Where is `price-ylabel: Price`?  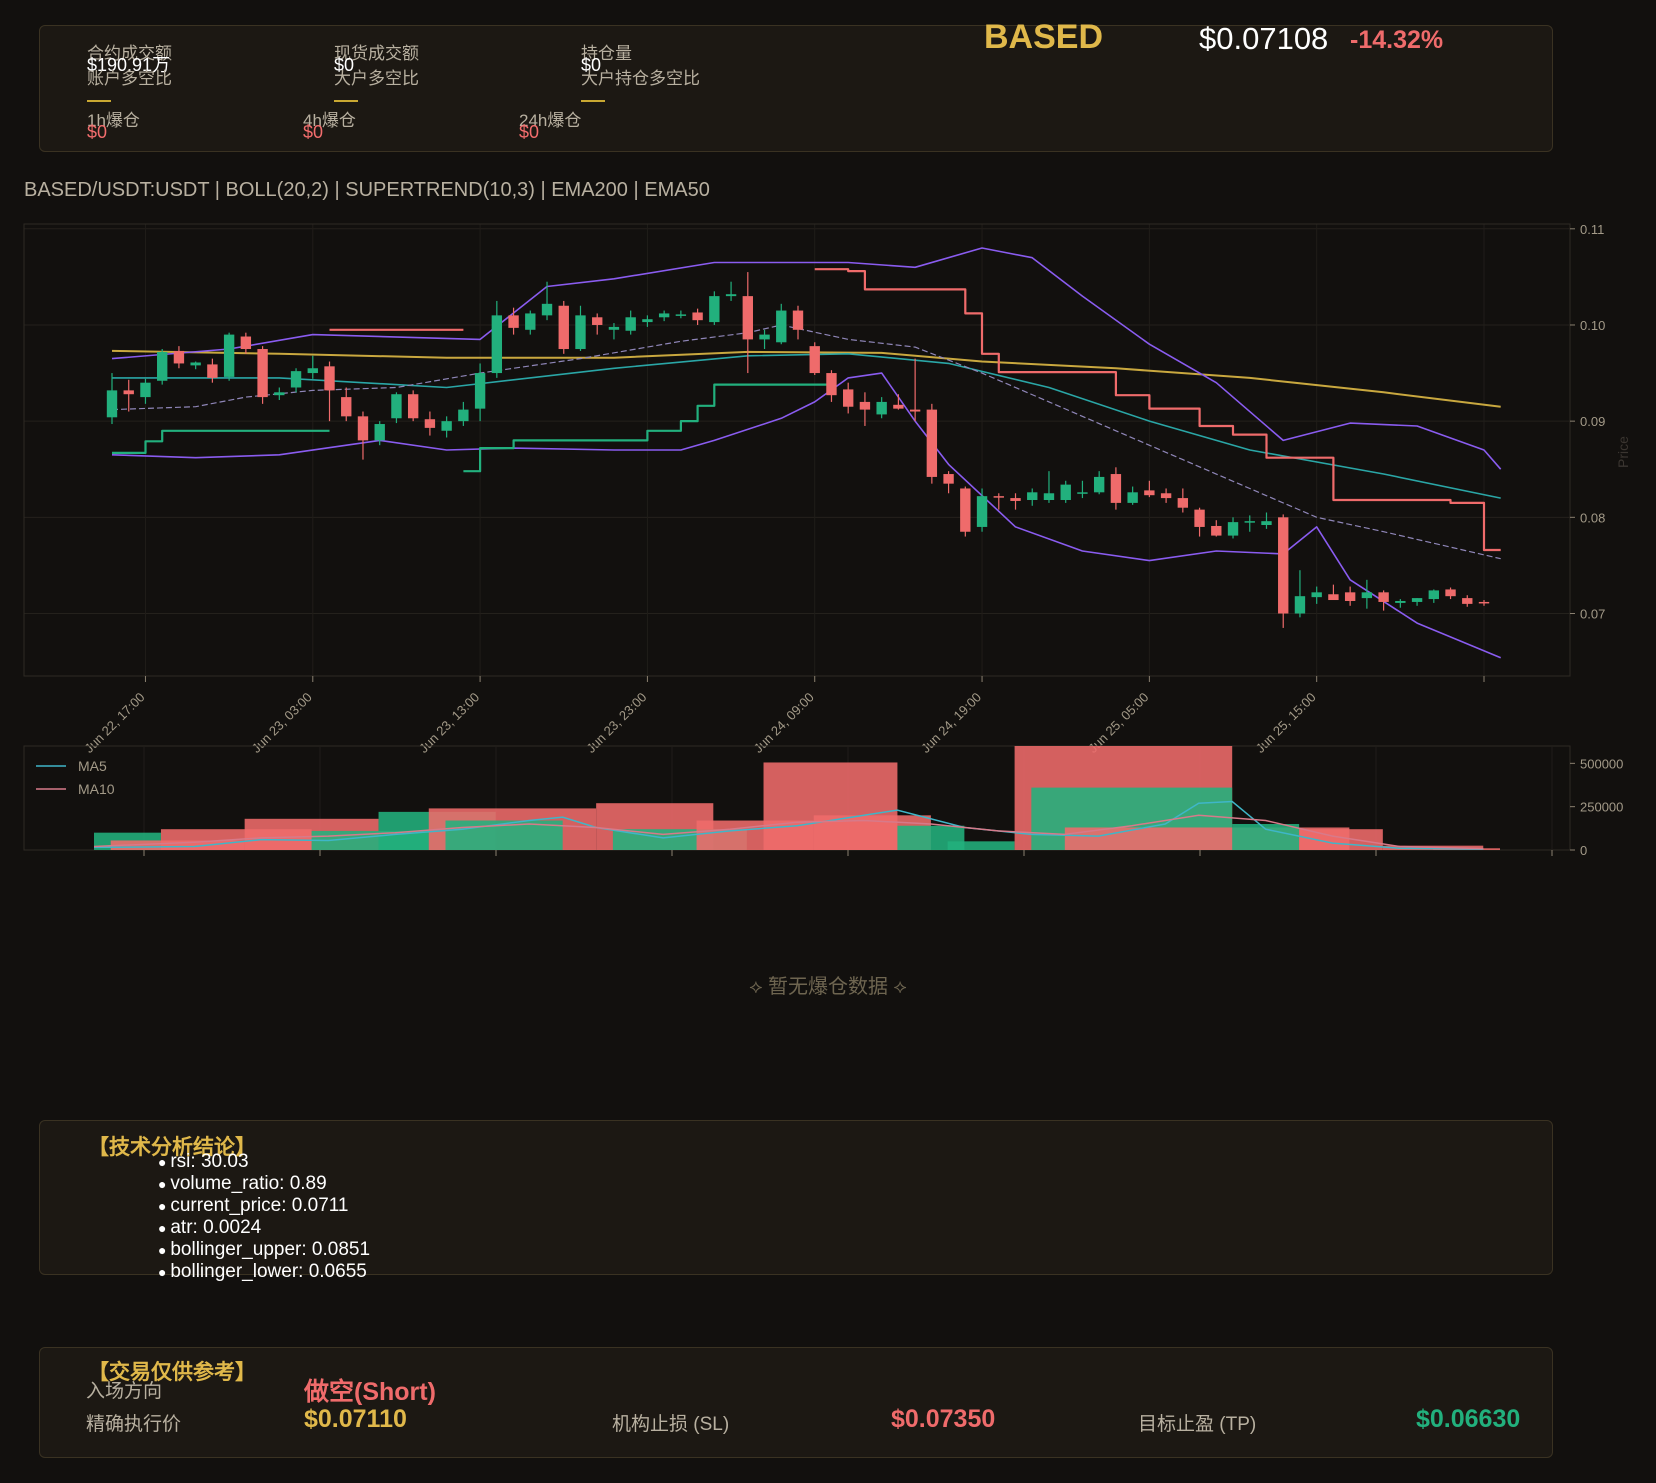 price-ylabel: Price is located at coordinates (1623, 452).